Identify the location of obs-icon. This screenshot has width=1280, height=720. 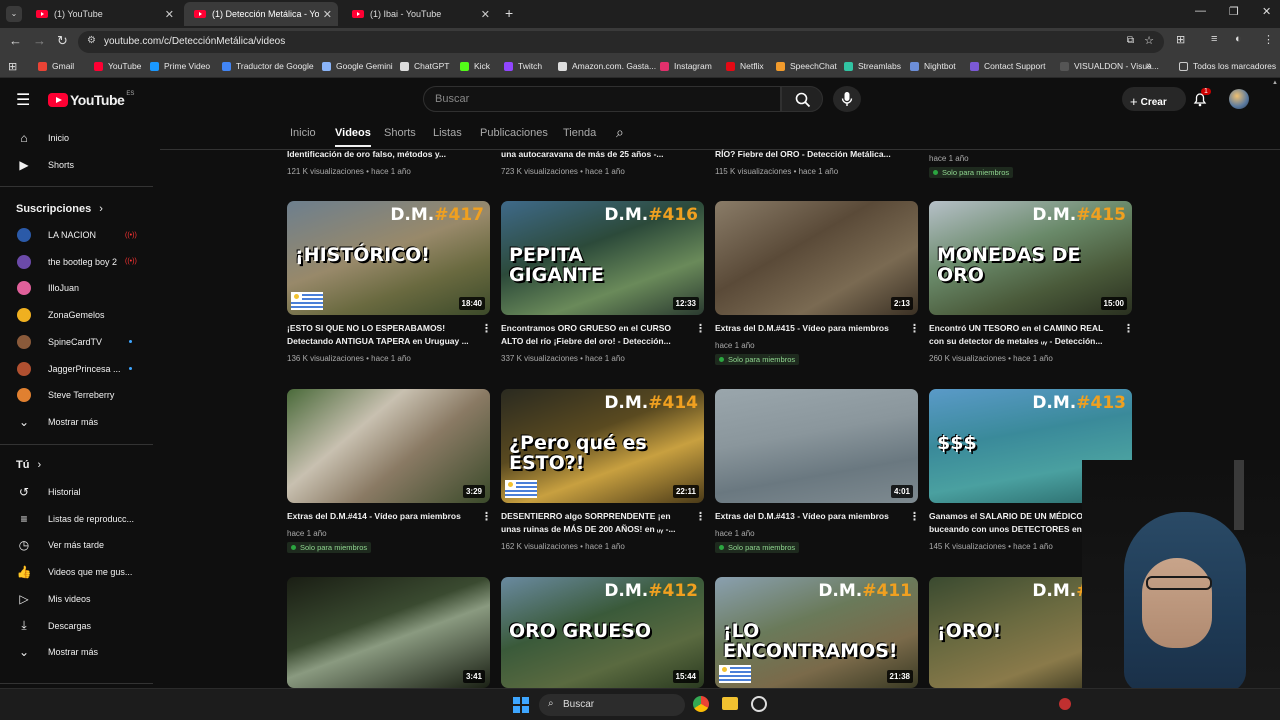
(759, 704).